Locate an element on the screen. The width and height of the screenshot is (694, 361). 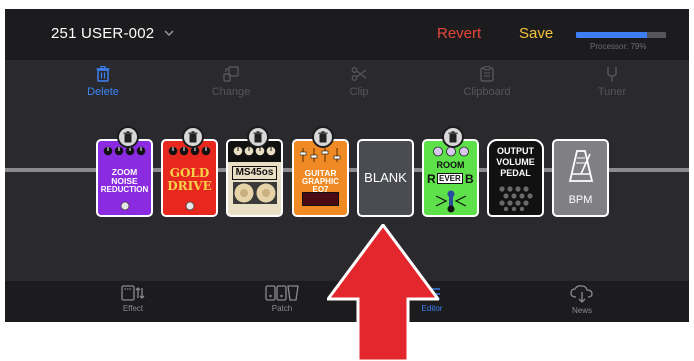
tool-clipboard: Clipboard is located at coordinates (487, 82).